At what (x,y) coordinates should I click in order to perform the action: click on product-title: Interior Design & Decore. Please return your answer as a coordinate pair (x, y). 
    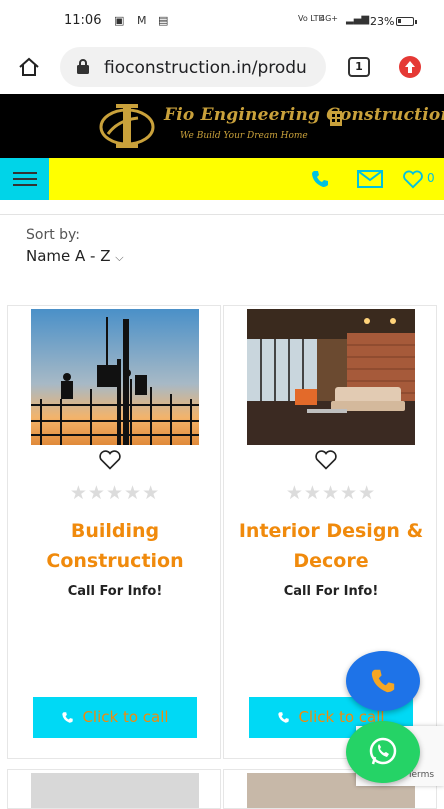
    Looking at the image, I should click on (331, 546).